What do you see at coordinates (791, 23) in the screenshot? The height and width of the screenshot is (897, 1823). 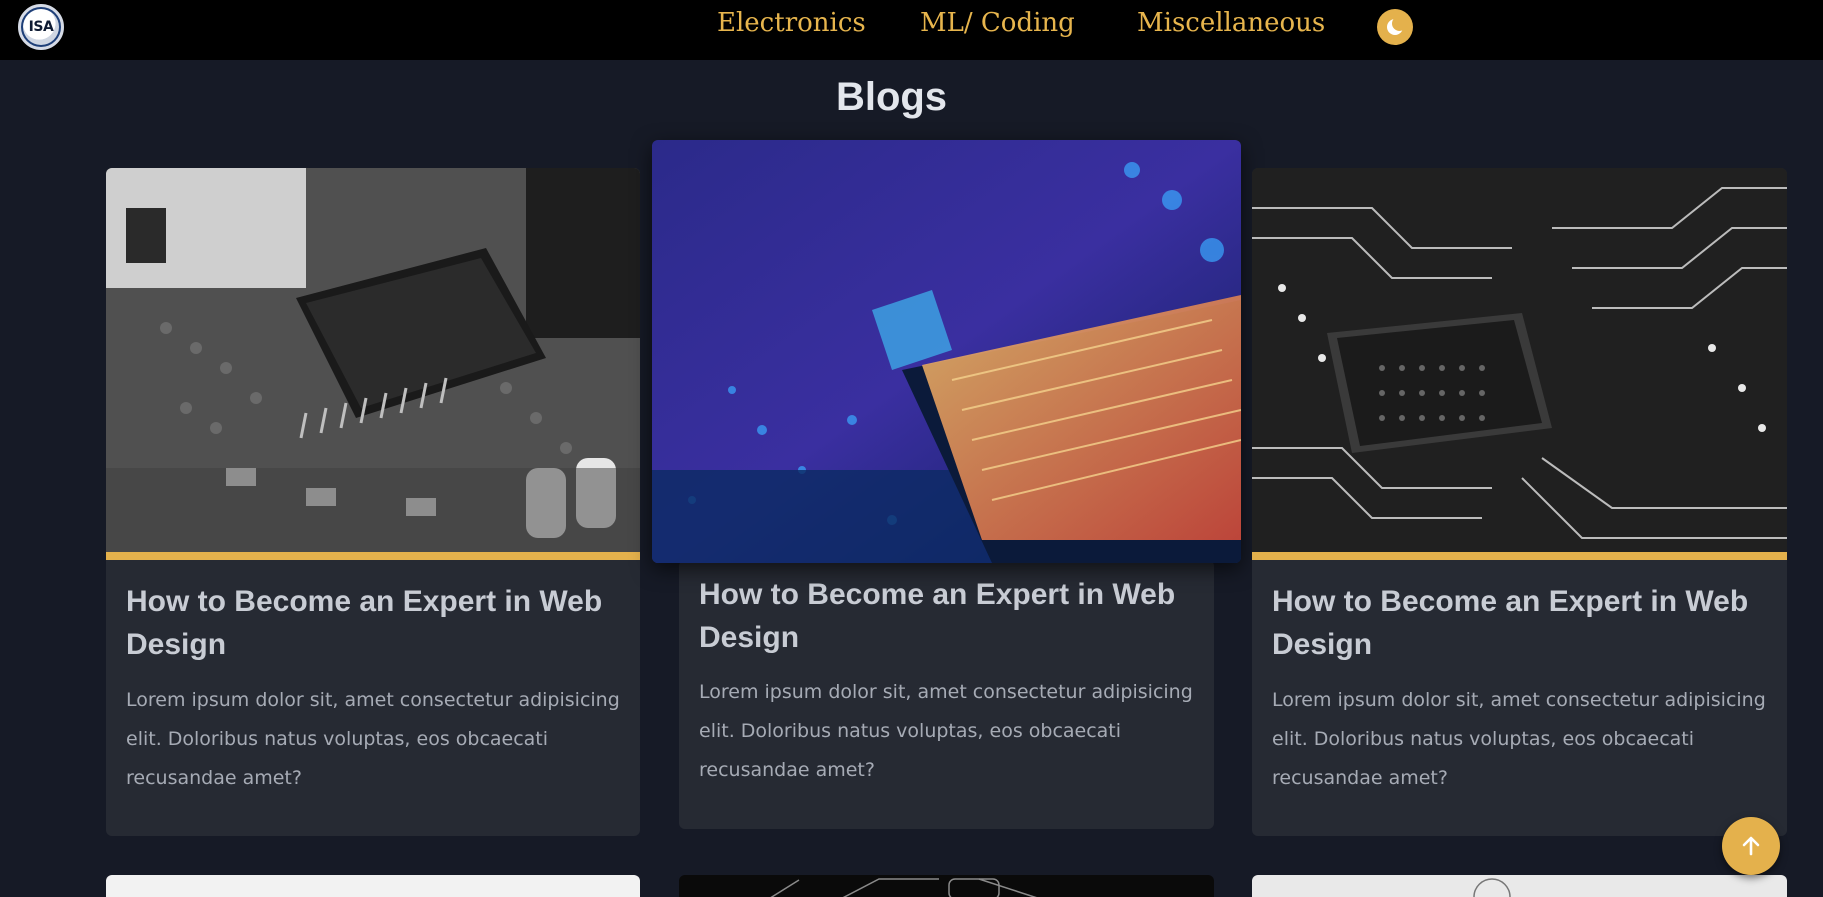 I see `nav-link-electronics: Electronics` at bounding box center [791, 23].